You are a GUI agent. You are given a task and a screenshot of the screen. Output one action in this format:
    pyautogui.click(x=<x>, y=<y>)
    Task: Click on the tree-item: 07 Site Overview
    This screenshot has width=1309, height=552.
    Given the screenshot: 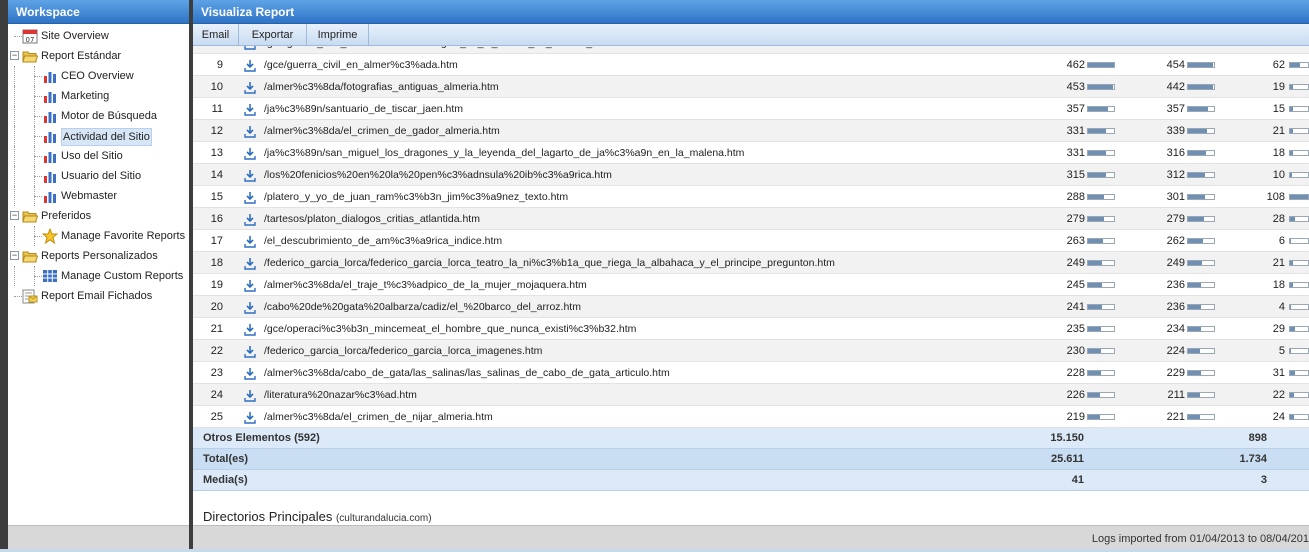 What is the action you would take?
    pyautogui.click(x=98, y=36)
    